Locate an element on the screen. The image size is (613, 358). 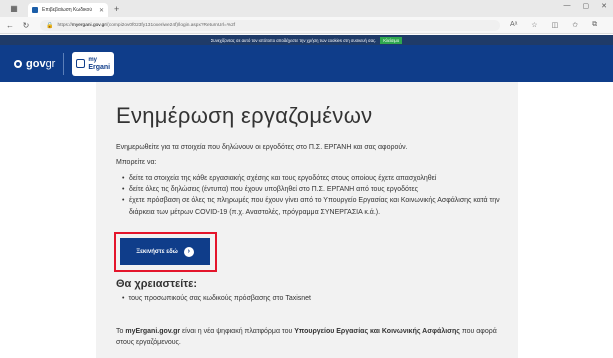
start-button-label: Ξεκινήστε εδώ is located at coordinates (157, 251).